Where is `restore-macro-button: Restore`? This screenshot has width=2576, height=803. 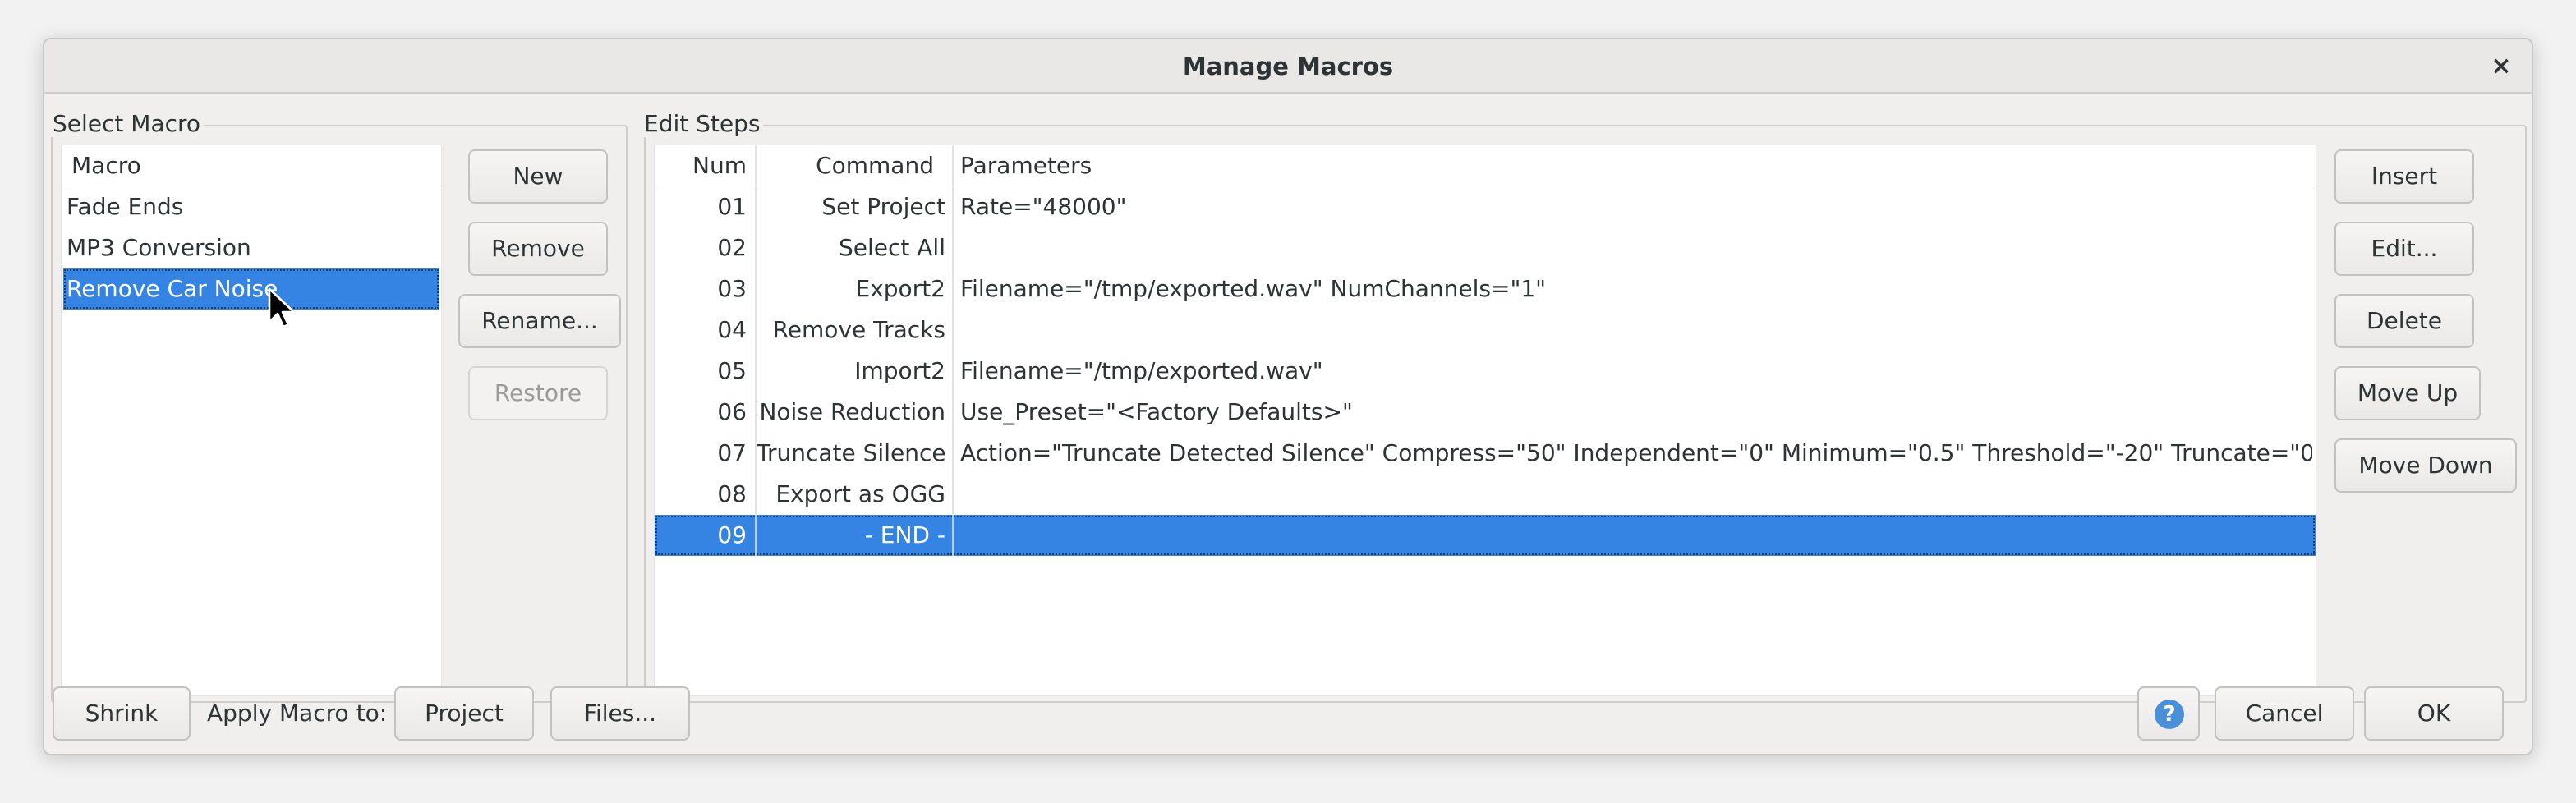
restore-macro-button: Restore is located at coordinates (538, 393).